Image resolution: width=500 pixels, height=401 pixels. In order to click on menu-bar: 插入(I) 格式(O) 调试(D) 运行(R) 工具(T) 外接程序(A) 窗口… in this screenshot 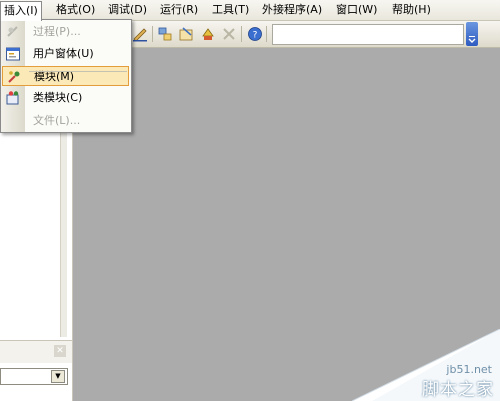, I will do `click(250, 10)`.